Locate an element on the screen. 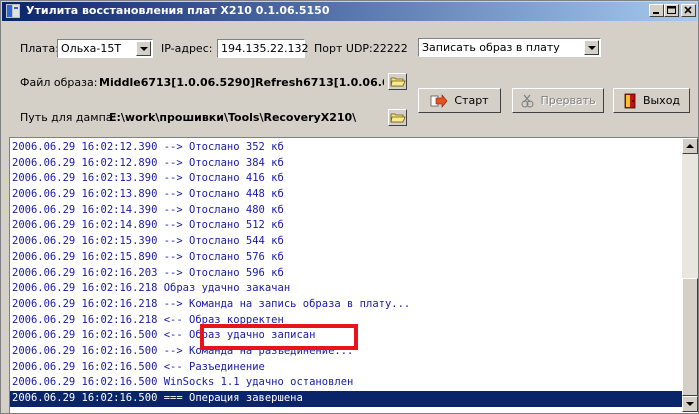 The image size is (699, 414). exit-button: Выход is located at coordinates (651, 100).